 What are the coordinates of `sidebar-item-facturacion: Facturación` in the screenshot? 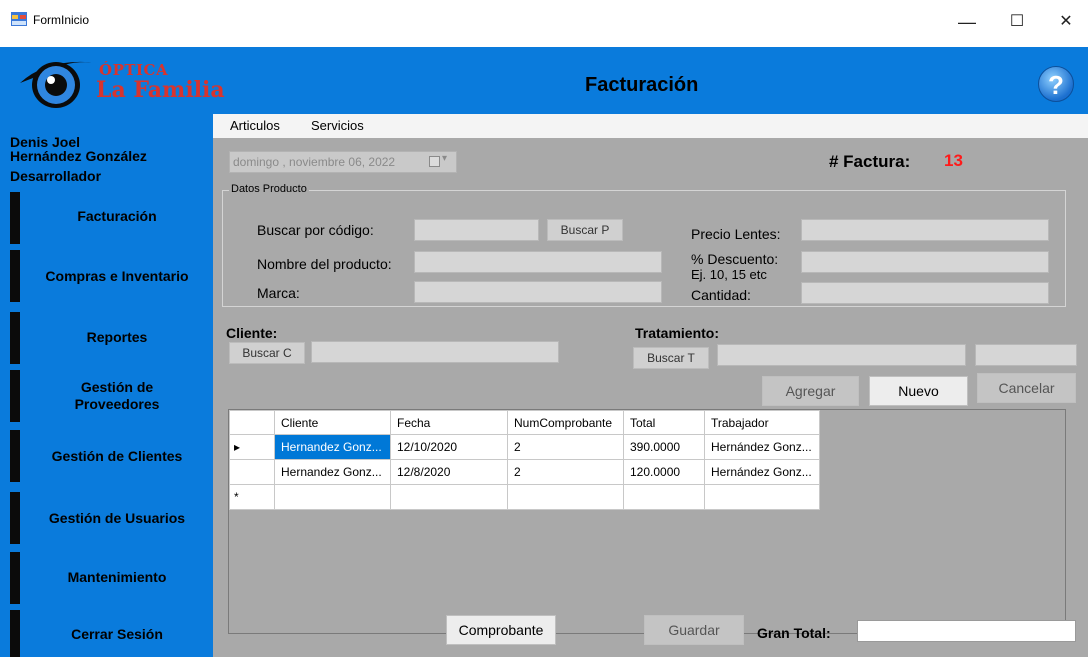 It's located at (110, 218).